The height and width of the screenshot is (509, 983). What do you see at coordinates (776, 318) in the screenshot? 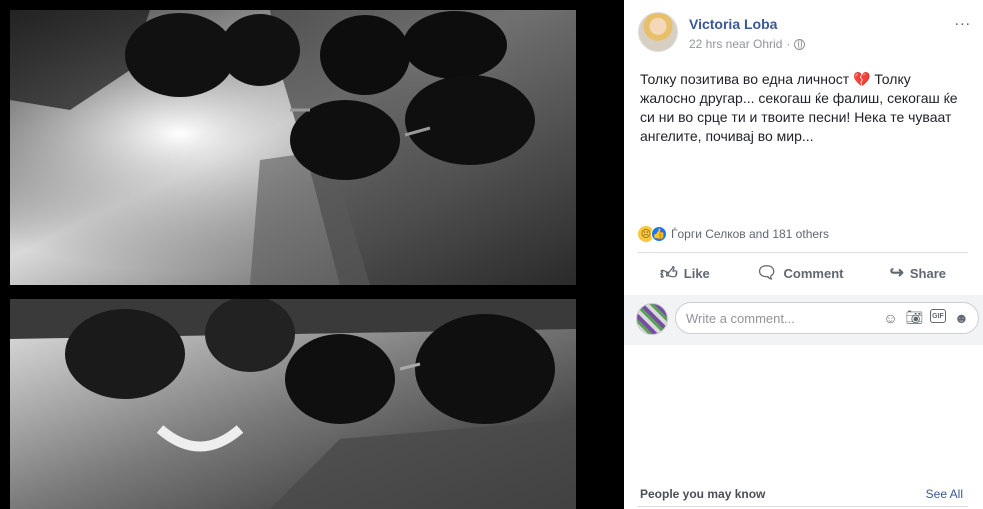
I see `comment-input` at bounding box center [776, 318].